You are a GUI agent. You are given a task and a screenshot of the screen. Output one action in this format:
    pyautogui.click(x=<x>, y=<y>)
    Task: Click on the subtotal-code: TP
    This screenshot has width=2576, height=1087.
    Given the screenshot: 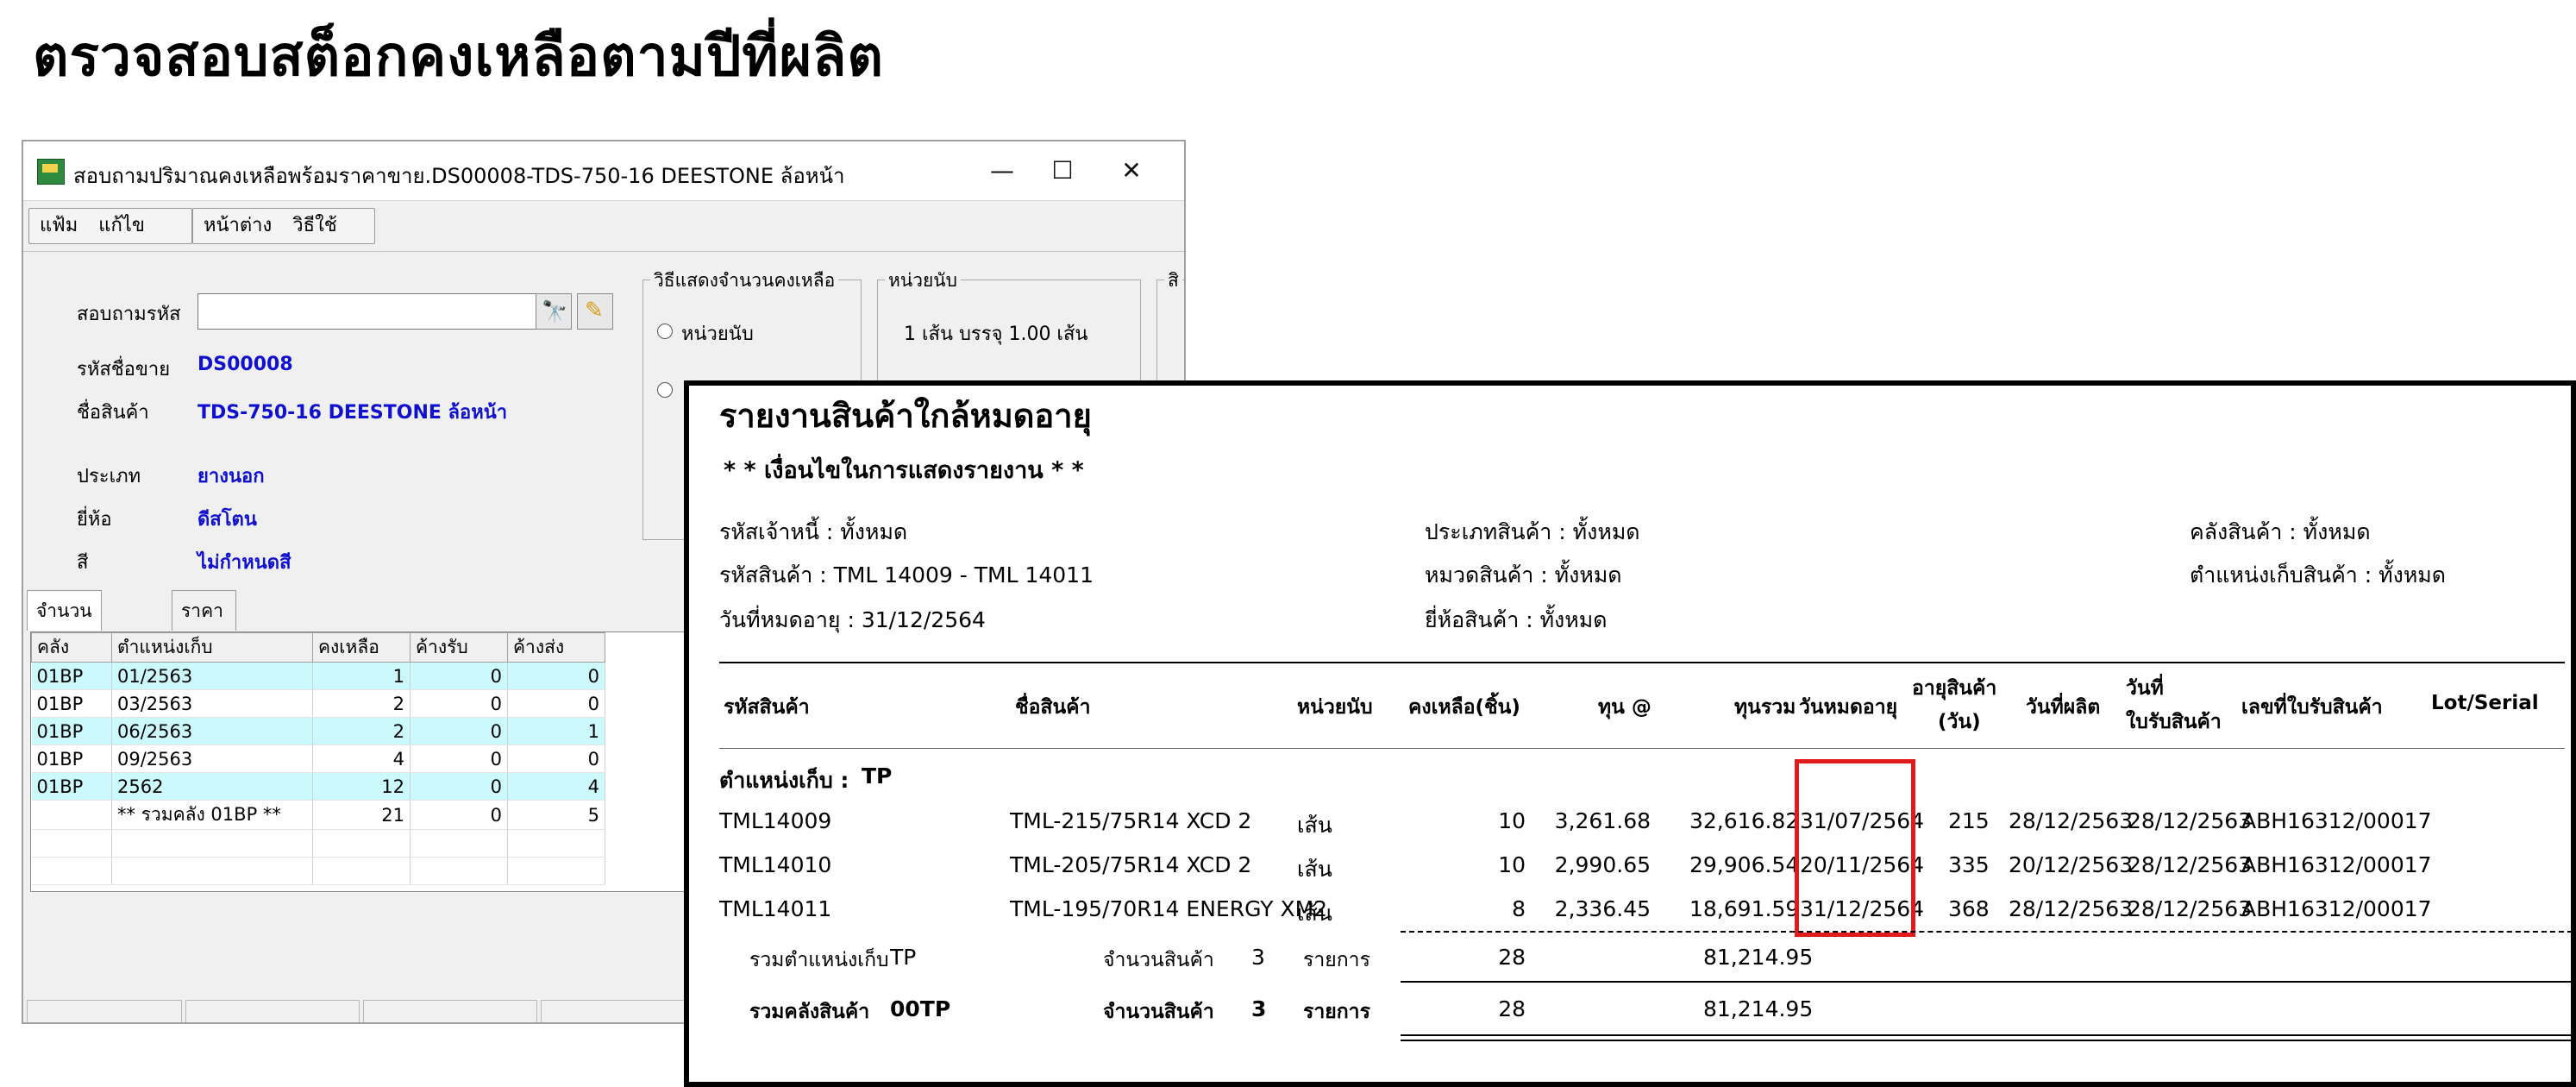 What is the action you would take?
    pyautogui.click(x=903, y=957)
    